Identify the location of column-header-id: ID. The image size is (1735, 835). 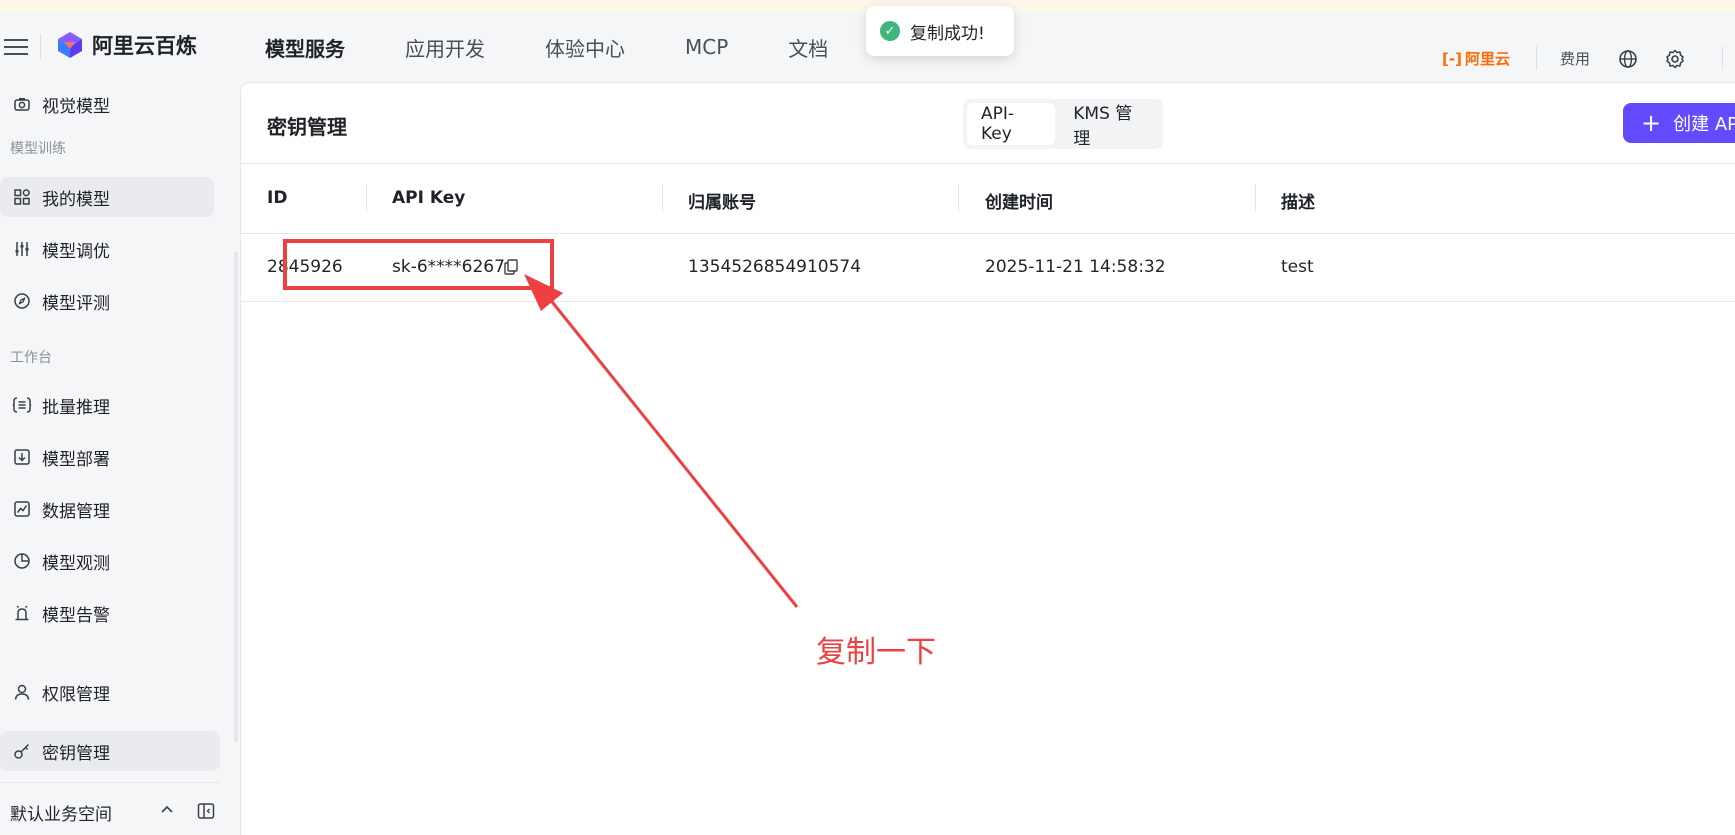
(277, 198).